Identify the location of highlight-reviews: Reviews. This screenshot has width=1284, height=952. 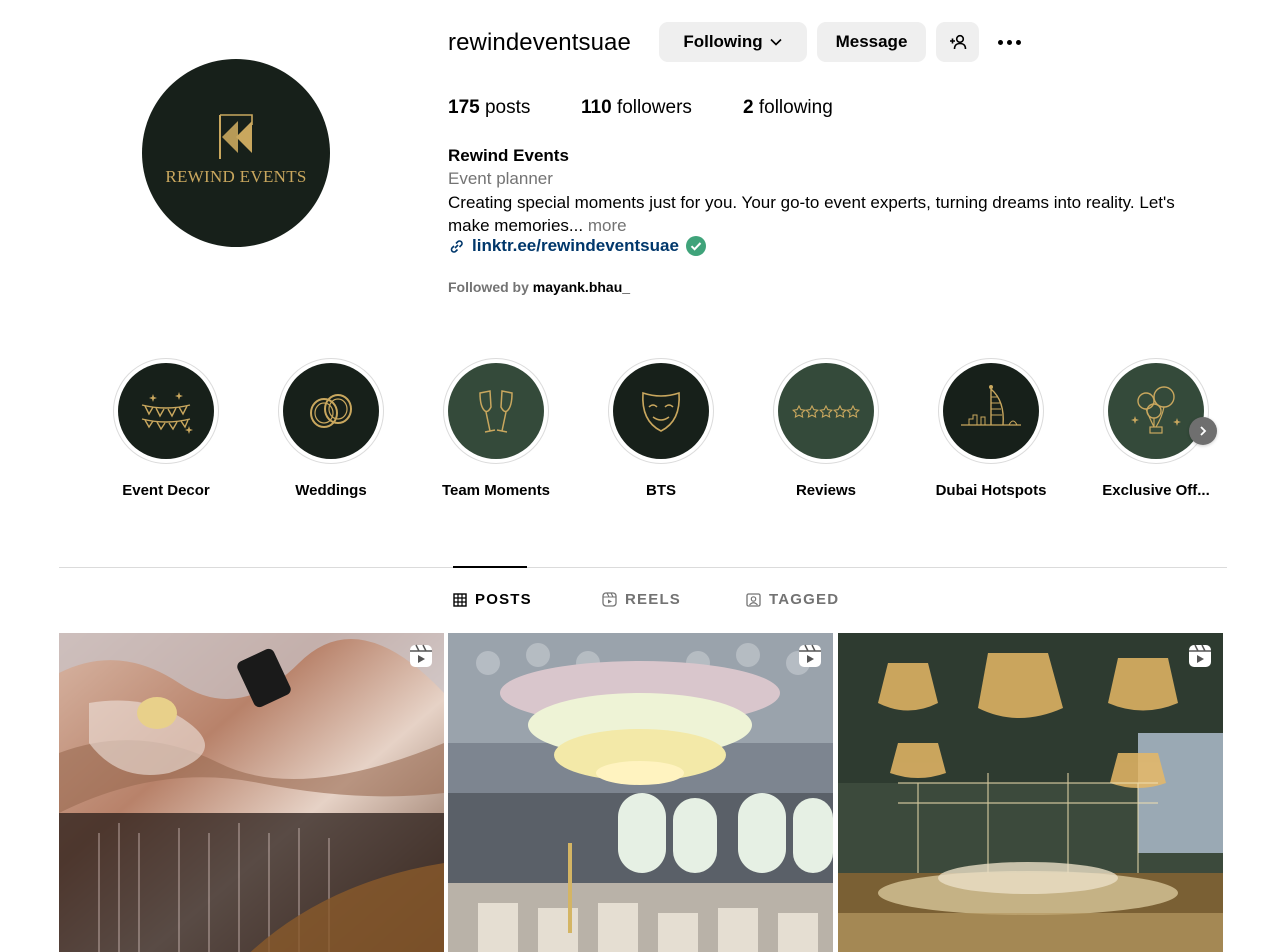
(826, 428).